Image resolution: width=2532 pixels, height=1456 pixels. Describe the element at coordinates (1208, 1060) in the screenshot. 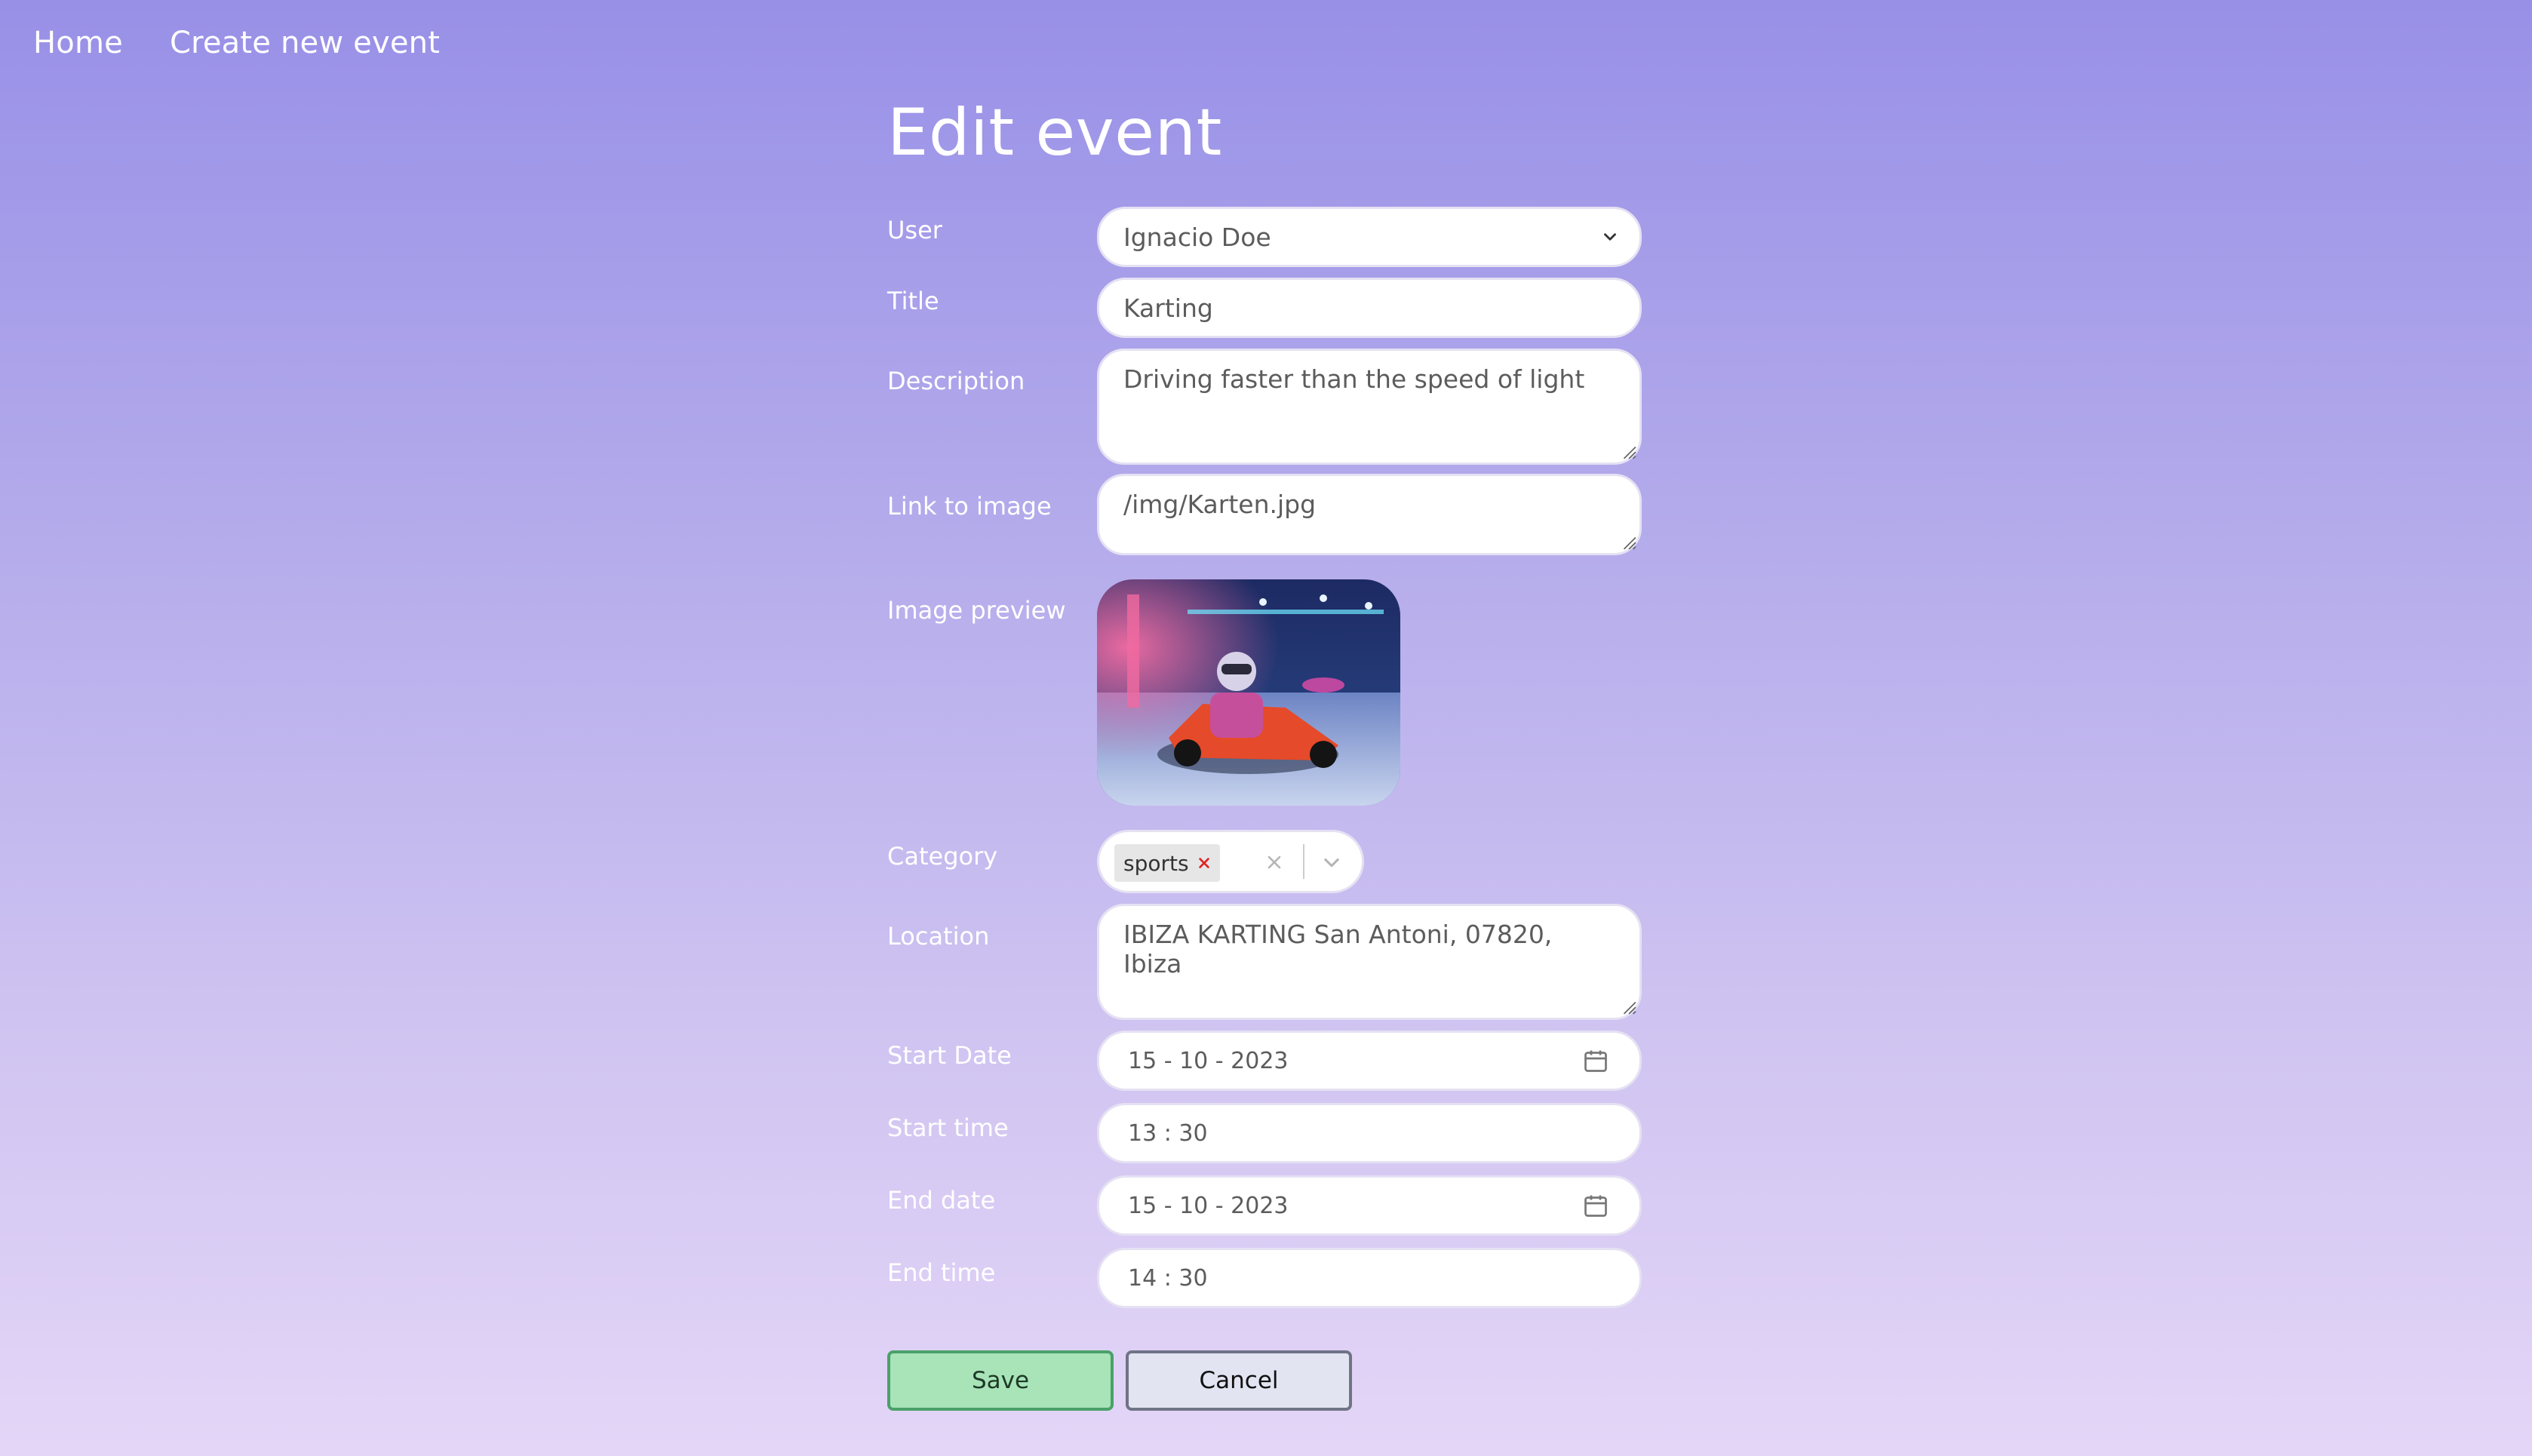

I see `start-date-value: 15 - 10 - 2023` at that location.